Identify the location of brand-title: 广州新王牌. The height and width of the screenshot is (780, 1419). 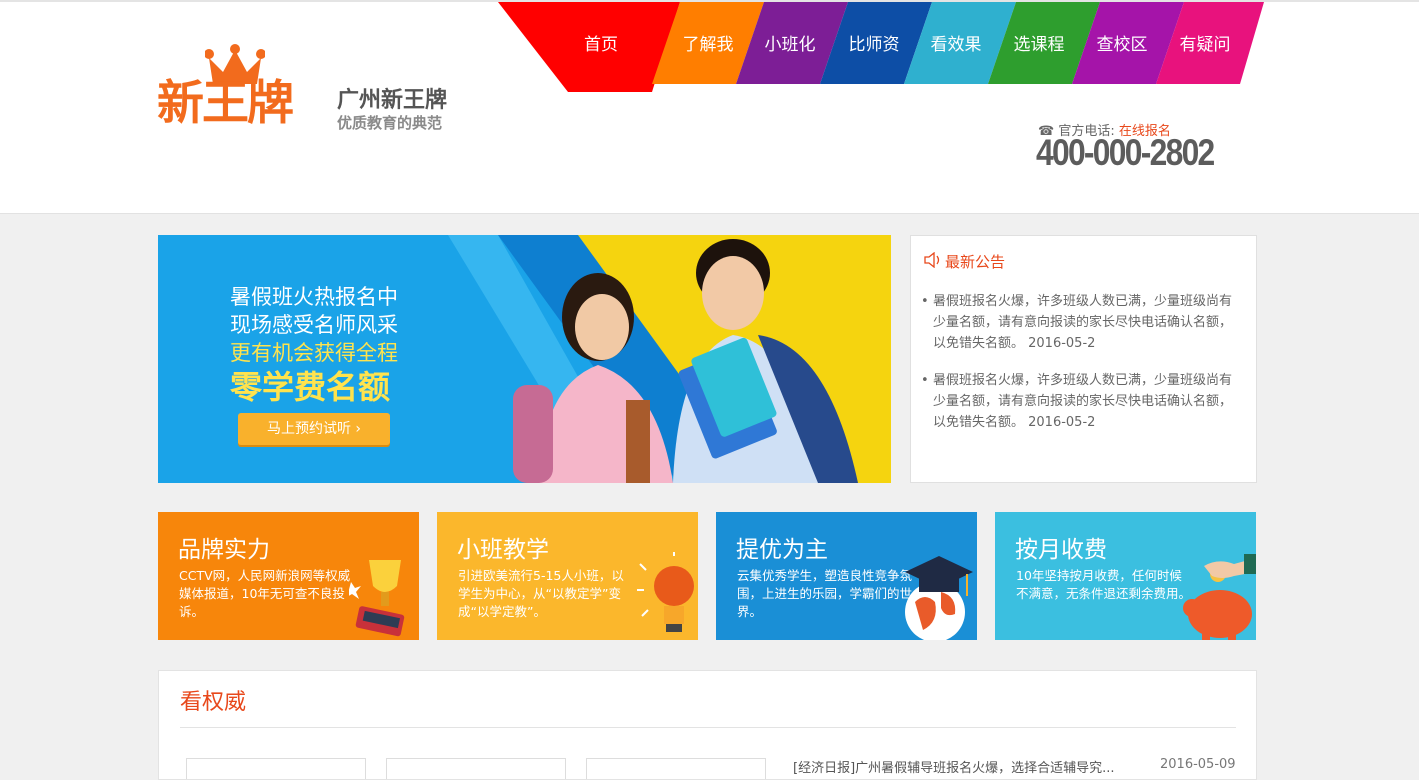
(392, 100).